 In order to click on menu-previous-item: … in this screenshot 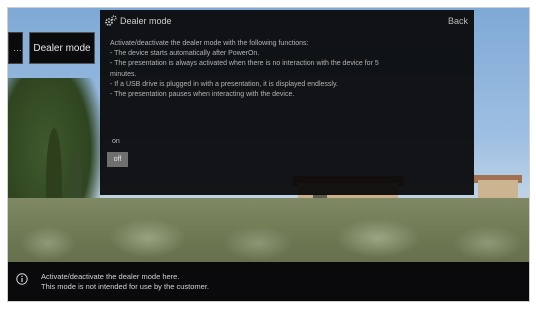, I will do `click(15, 48)`.